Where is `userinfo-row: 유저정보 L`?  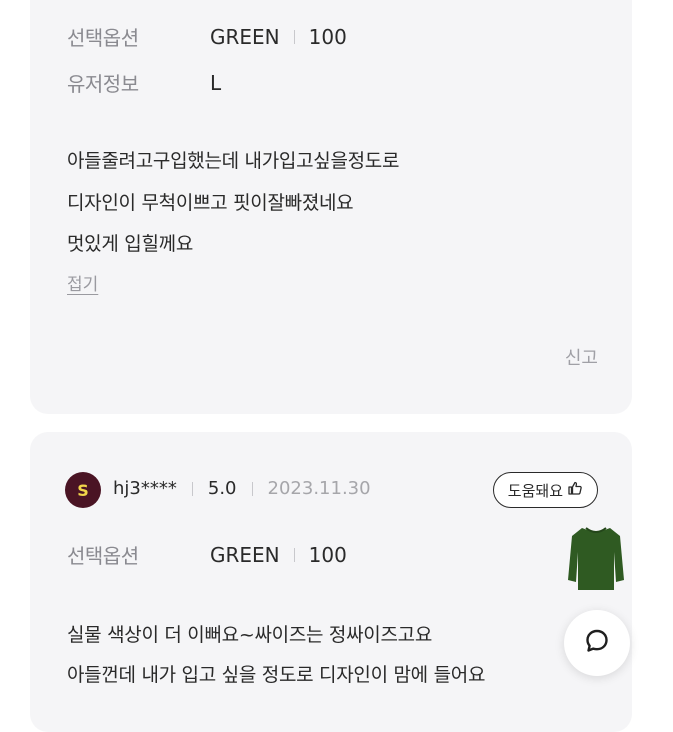 userinfo-row: 유저정보 L is located at coordinates (144, 82).